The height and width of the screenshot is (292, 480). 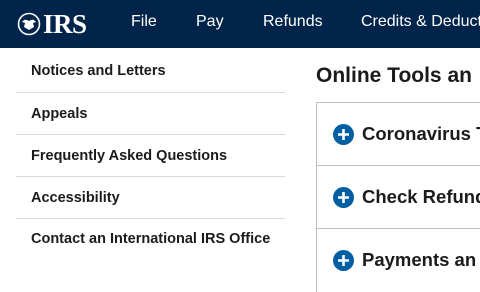 What do you see at coordinates (421, 133) in the screenshot?
I see `accordion-item-label: Coronavirus T` at bounding box center [421, 133].